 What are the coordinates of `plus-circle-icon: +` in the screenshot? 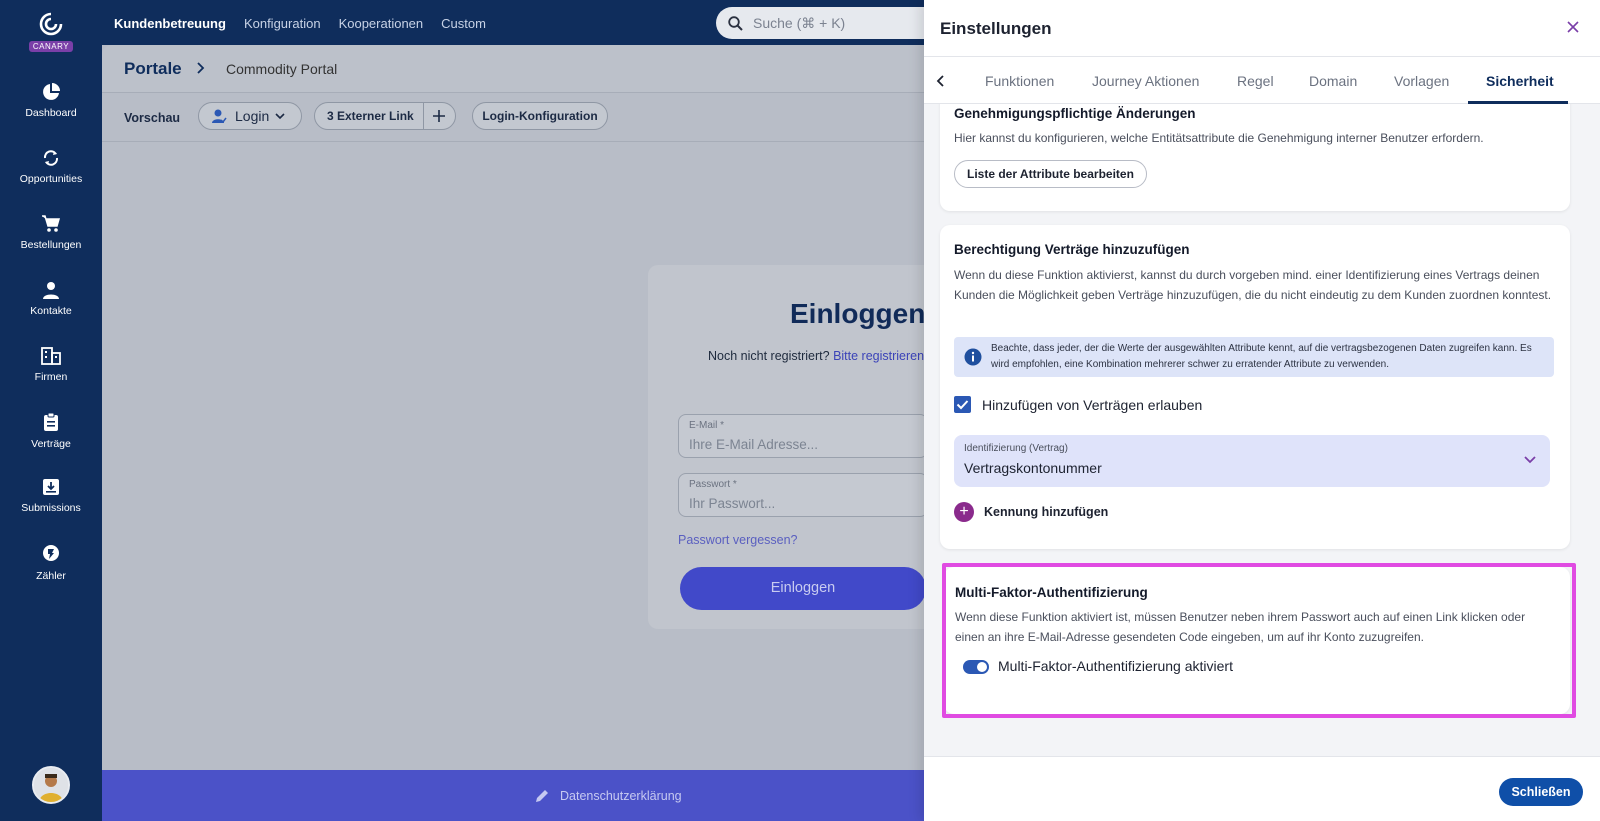 It's located at (964, 512).